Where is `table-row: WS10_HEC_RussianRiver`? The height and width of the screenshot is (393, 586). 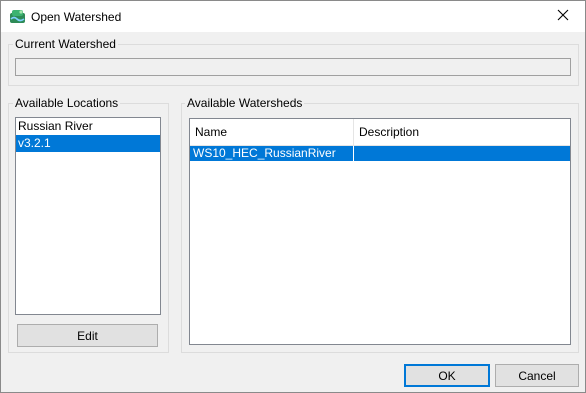 table-row: WS10_HEC_RussianRiver is located at coordinates (380, 153).